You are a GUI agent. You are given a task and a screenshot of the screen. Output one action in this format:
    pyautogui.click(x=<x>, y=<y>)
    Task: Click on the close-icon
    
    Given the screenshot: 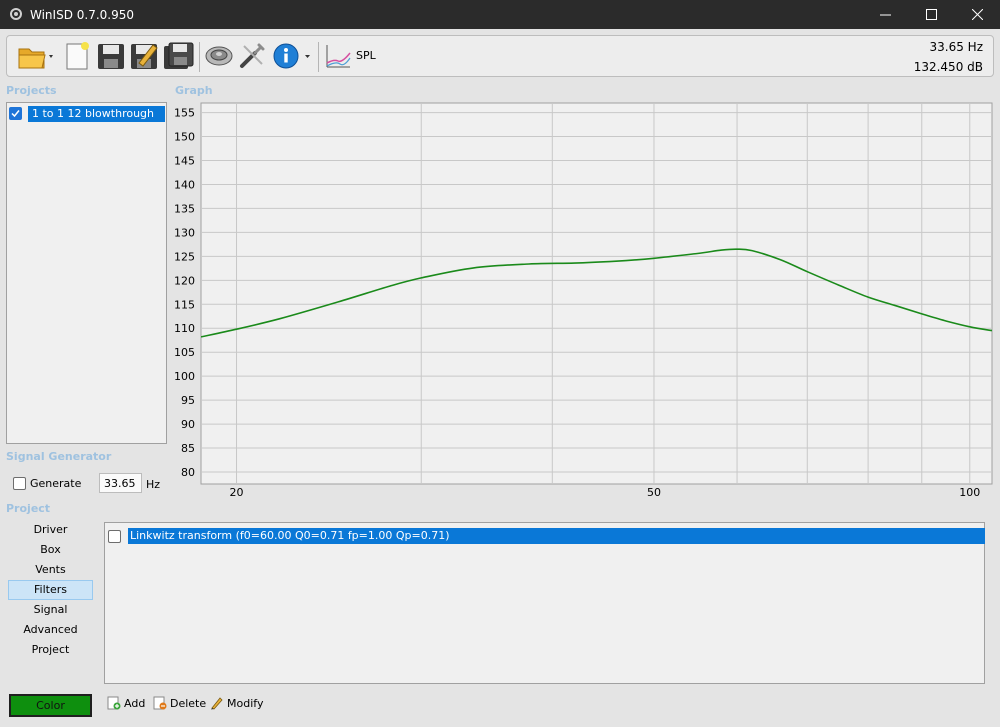 What is the action you would take?
    pyautogui.click(x=977, y=14)
    